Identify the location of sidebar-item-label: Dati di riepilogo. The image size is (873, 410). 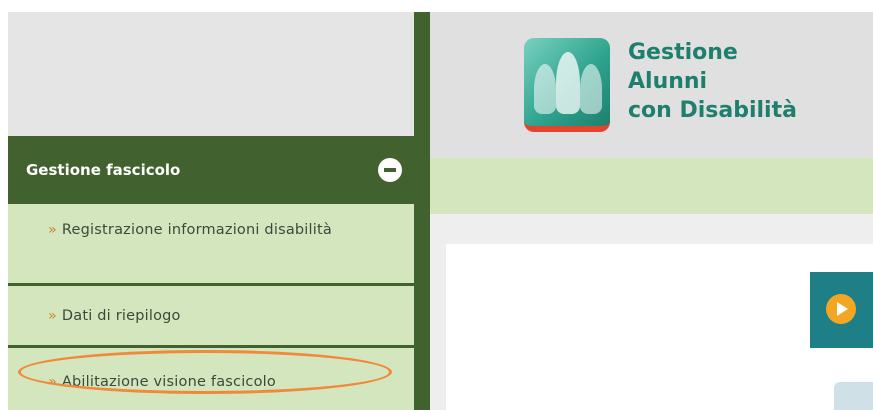
(121, 316).